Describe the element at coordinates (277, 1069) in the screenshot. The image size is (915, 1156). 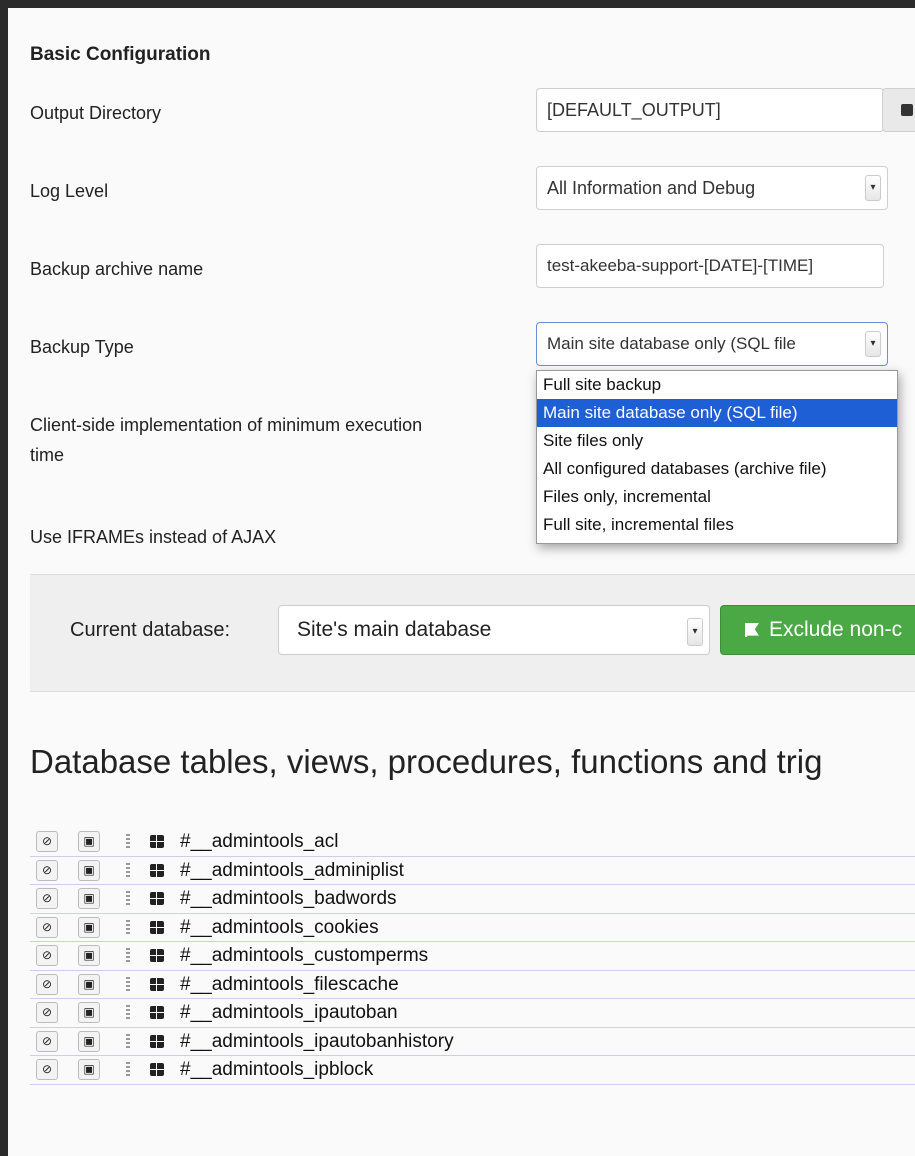
I see `table-name: #__admintools_ipblock` at that location.